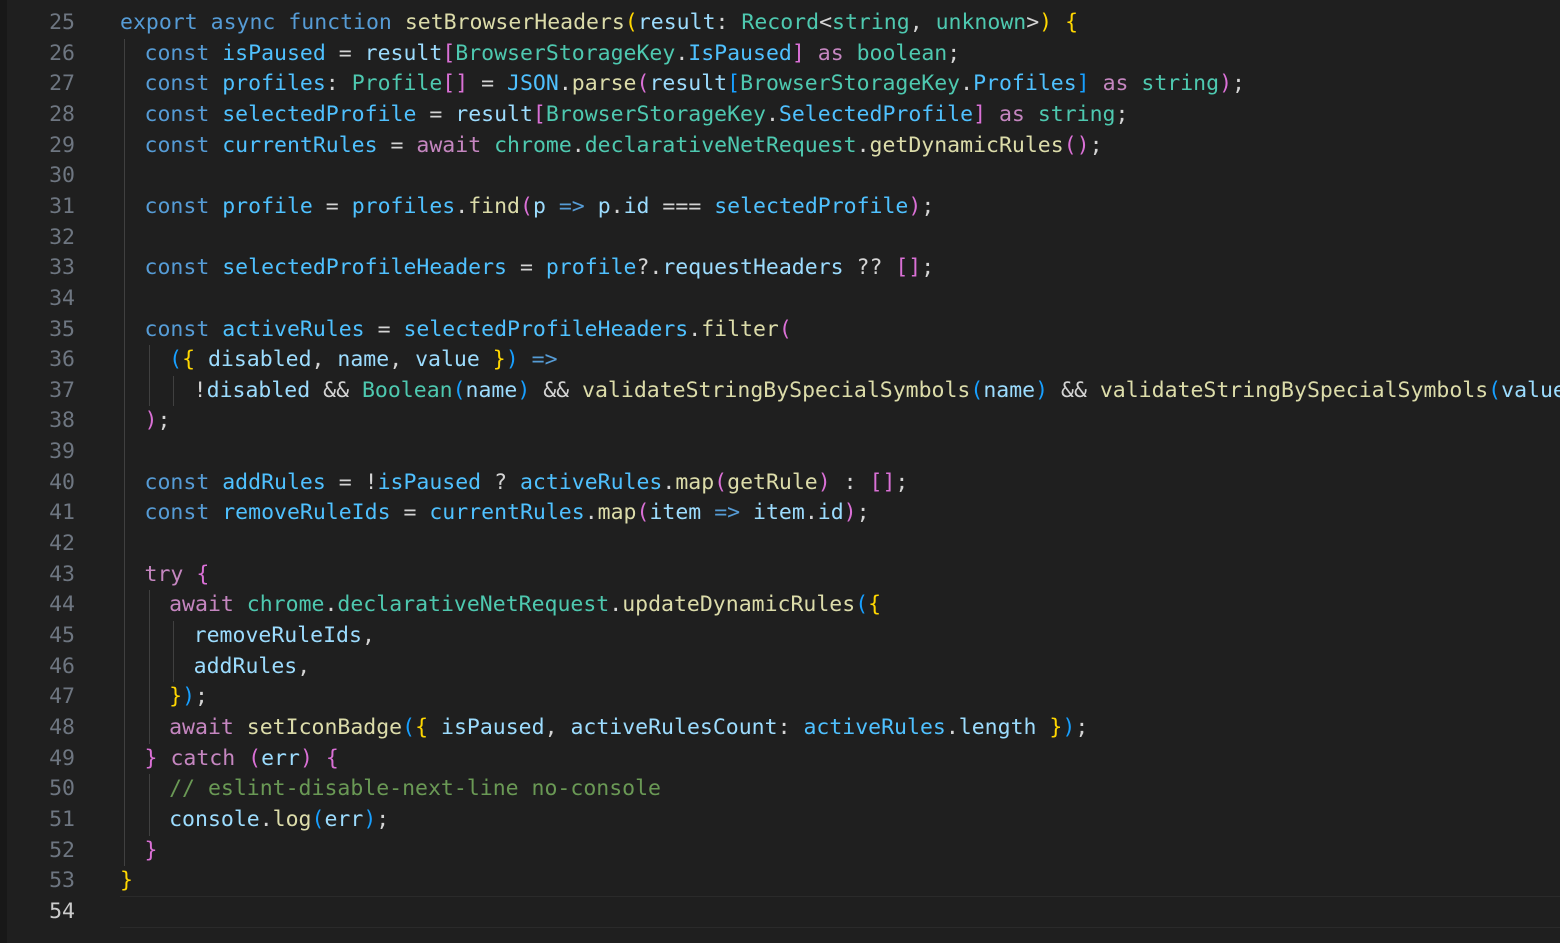 Image resolution: width=1560 pixels, height=943 pixels. I want to click on code-token: =>, so click(571, 206).